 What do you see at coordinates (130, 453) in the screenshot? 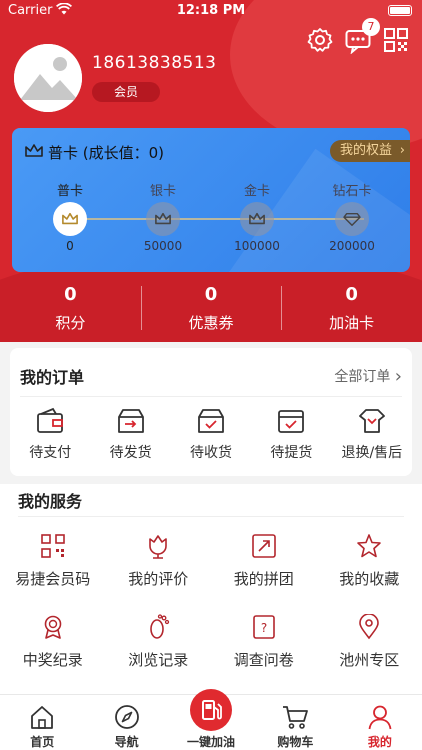
I see `order-item-label: 待发货` at bounding box center [130, 453].